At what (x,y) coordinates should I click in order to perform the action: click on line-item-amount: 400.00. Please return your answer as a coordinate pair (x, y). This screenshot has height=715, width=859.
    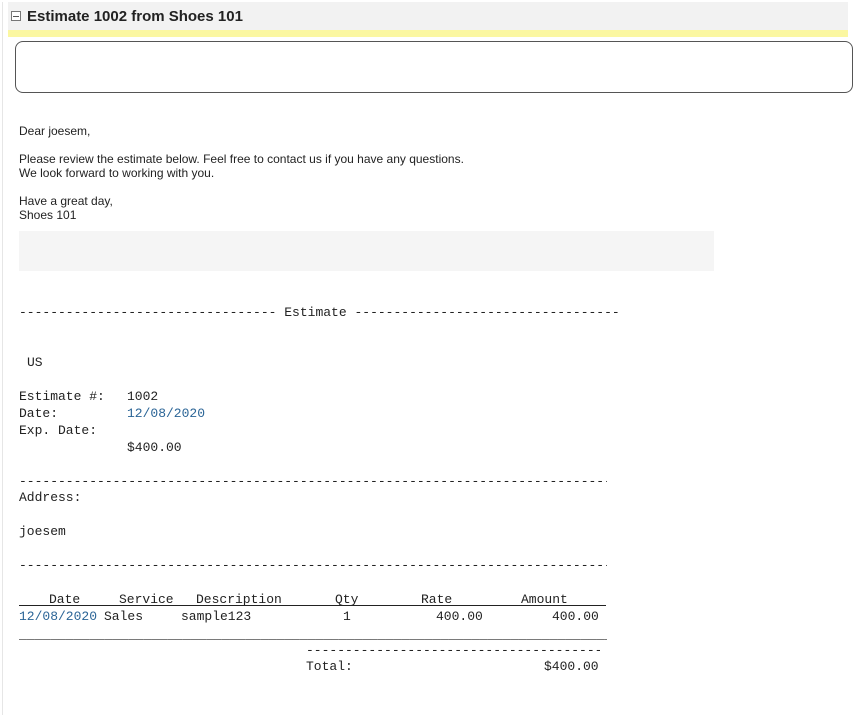
    Looking at the image, I should click on (575, 616).